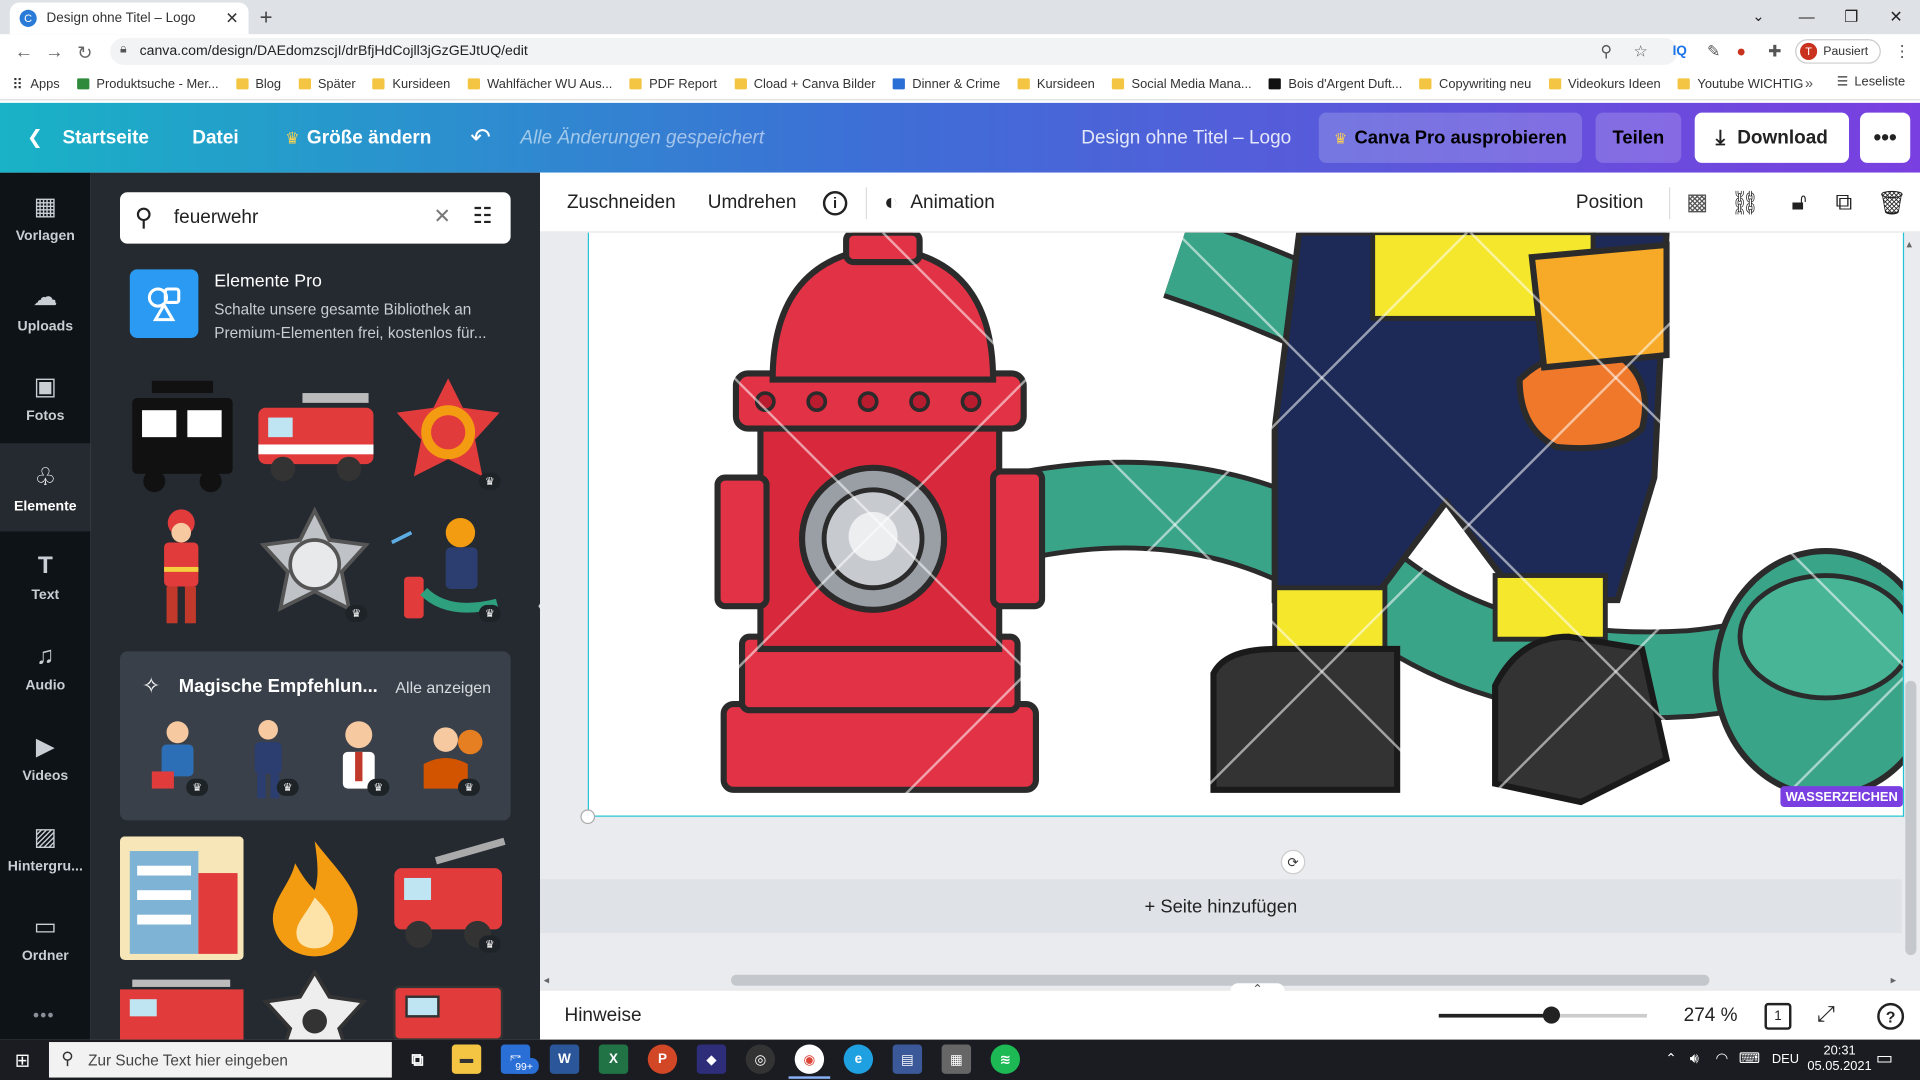  I want to click on scroll-left-icon: ◂, so click(547, 979).